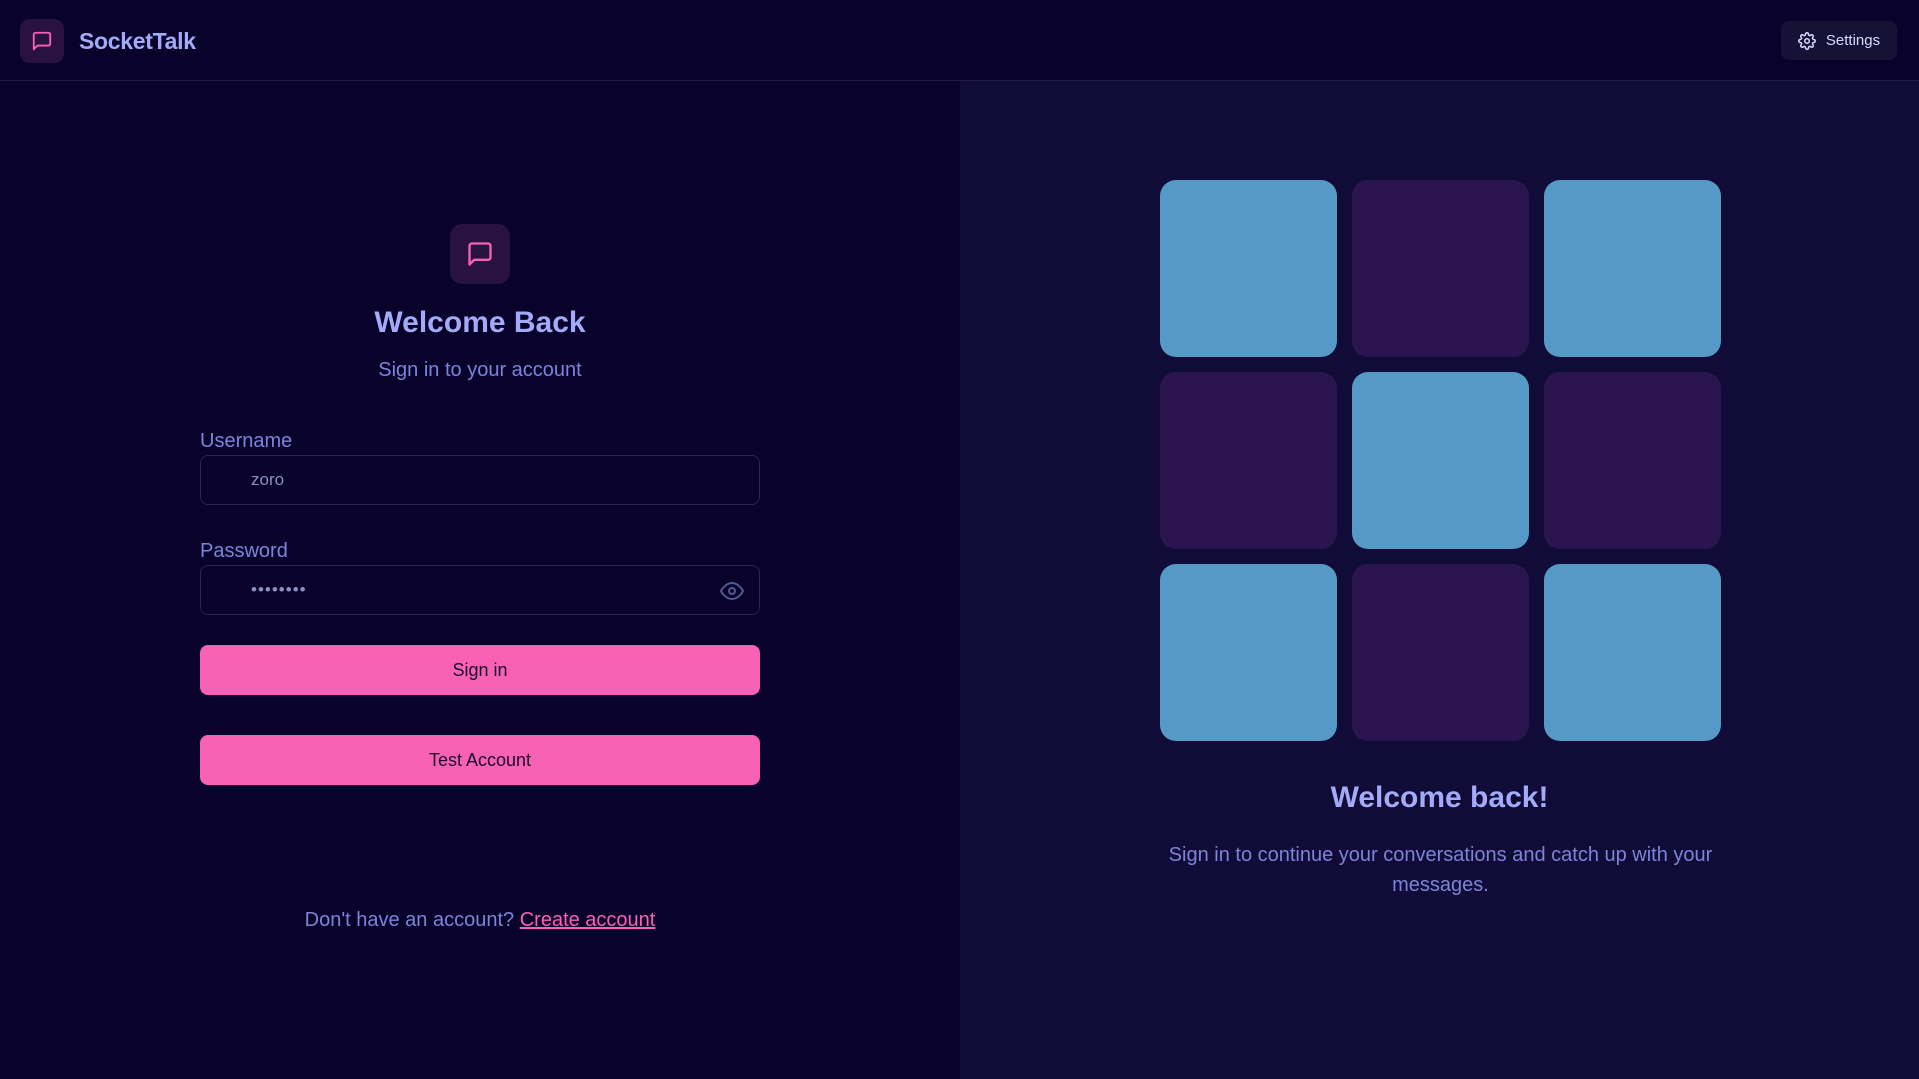  What do you see at coordinates (268, 479) in the screenshot?
I see `username-value: zoro` at bounding box center [268, 479].